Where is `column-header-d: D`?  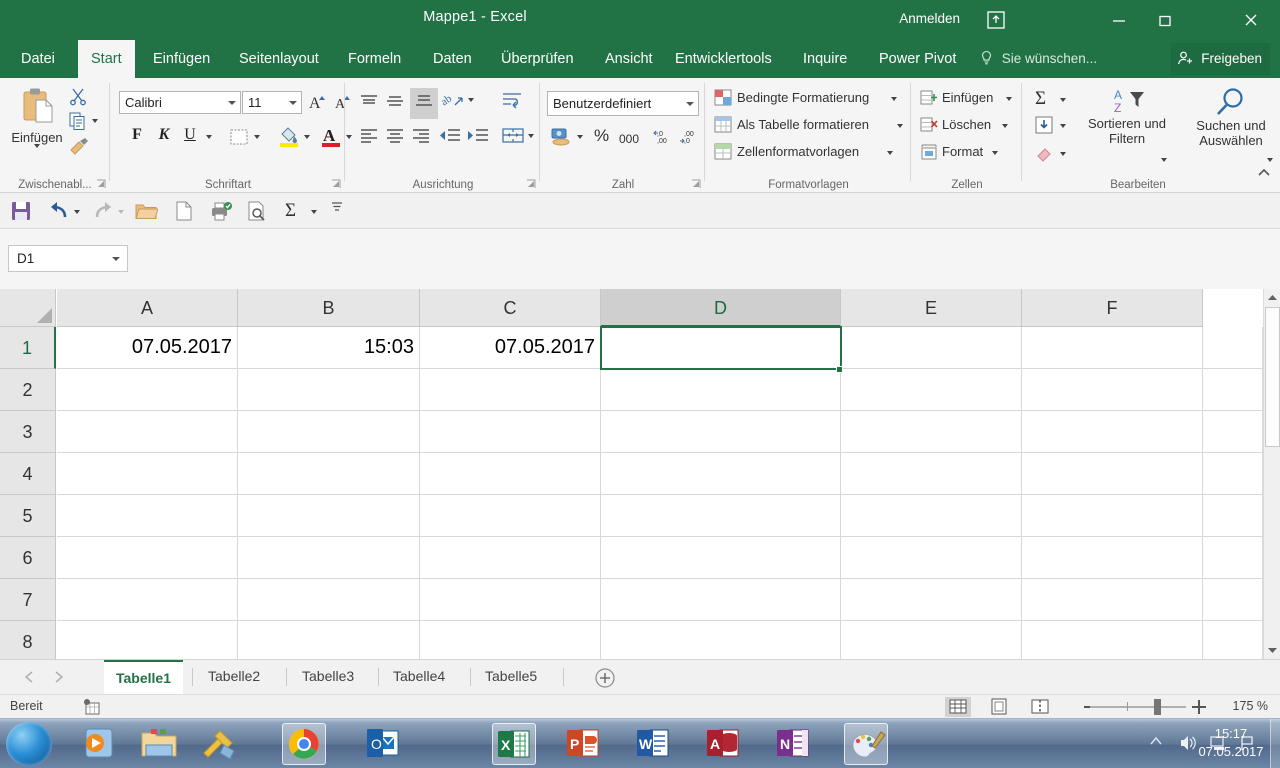
column-header-d: D is located at coordinates (721, 308).